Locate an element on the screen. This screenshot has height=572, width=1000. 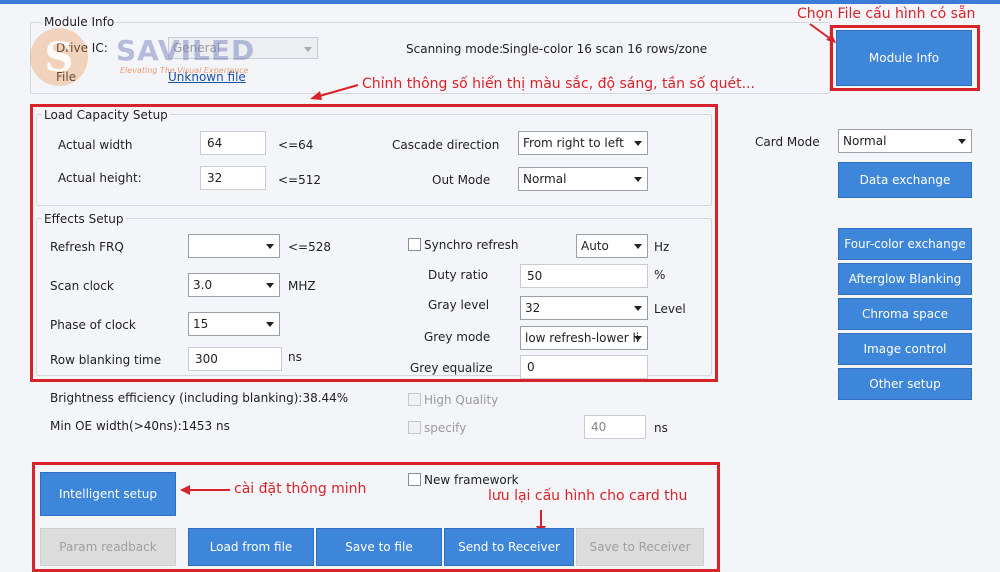
load-from-file-button: Load from file is located at coordinates (251, 547).